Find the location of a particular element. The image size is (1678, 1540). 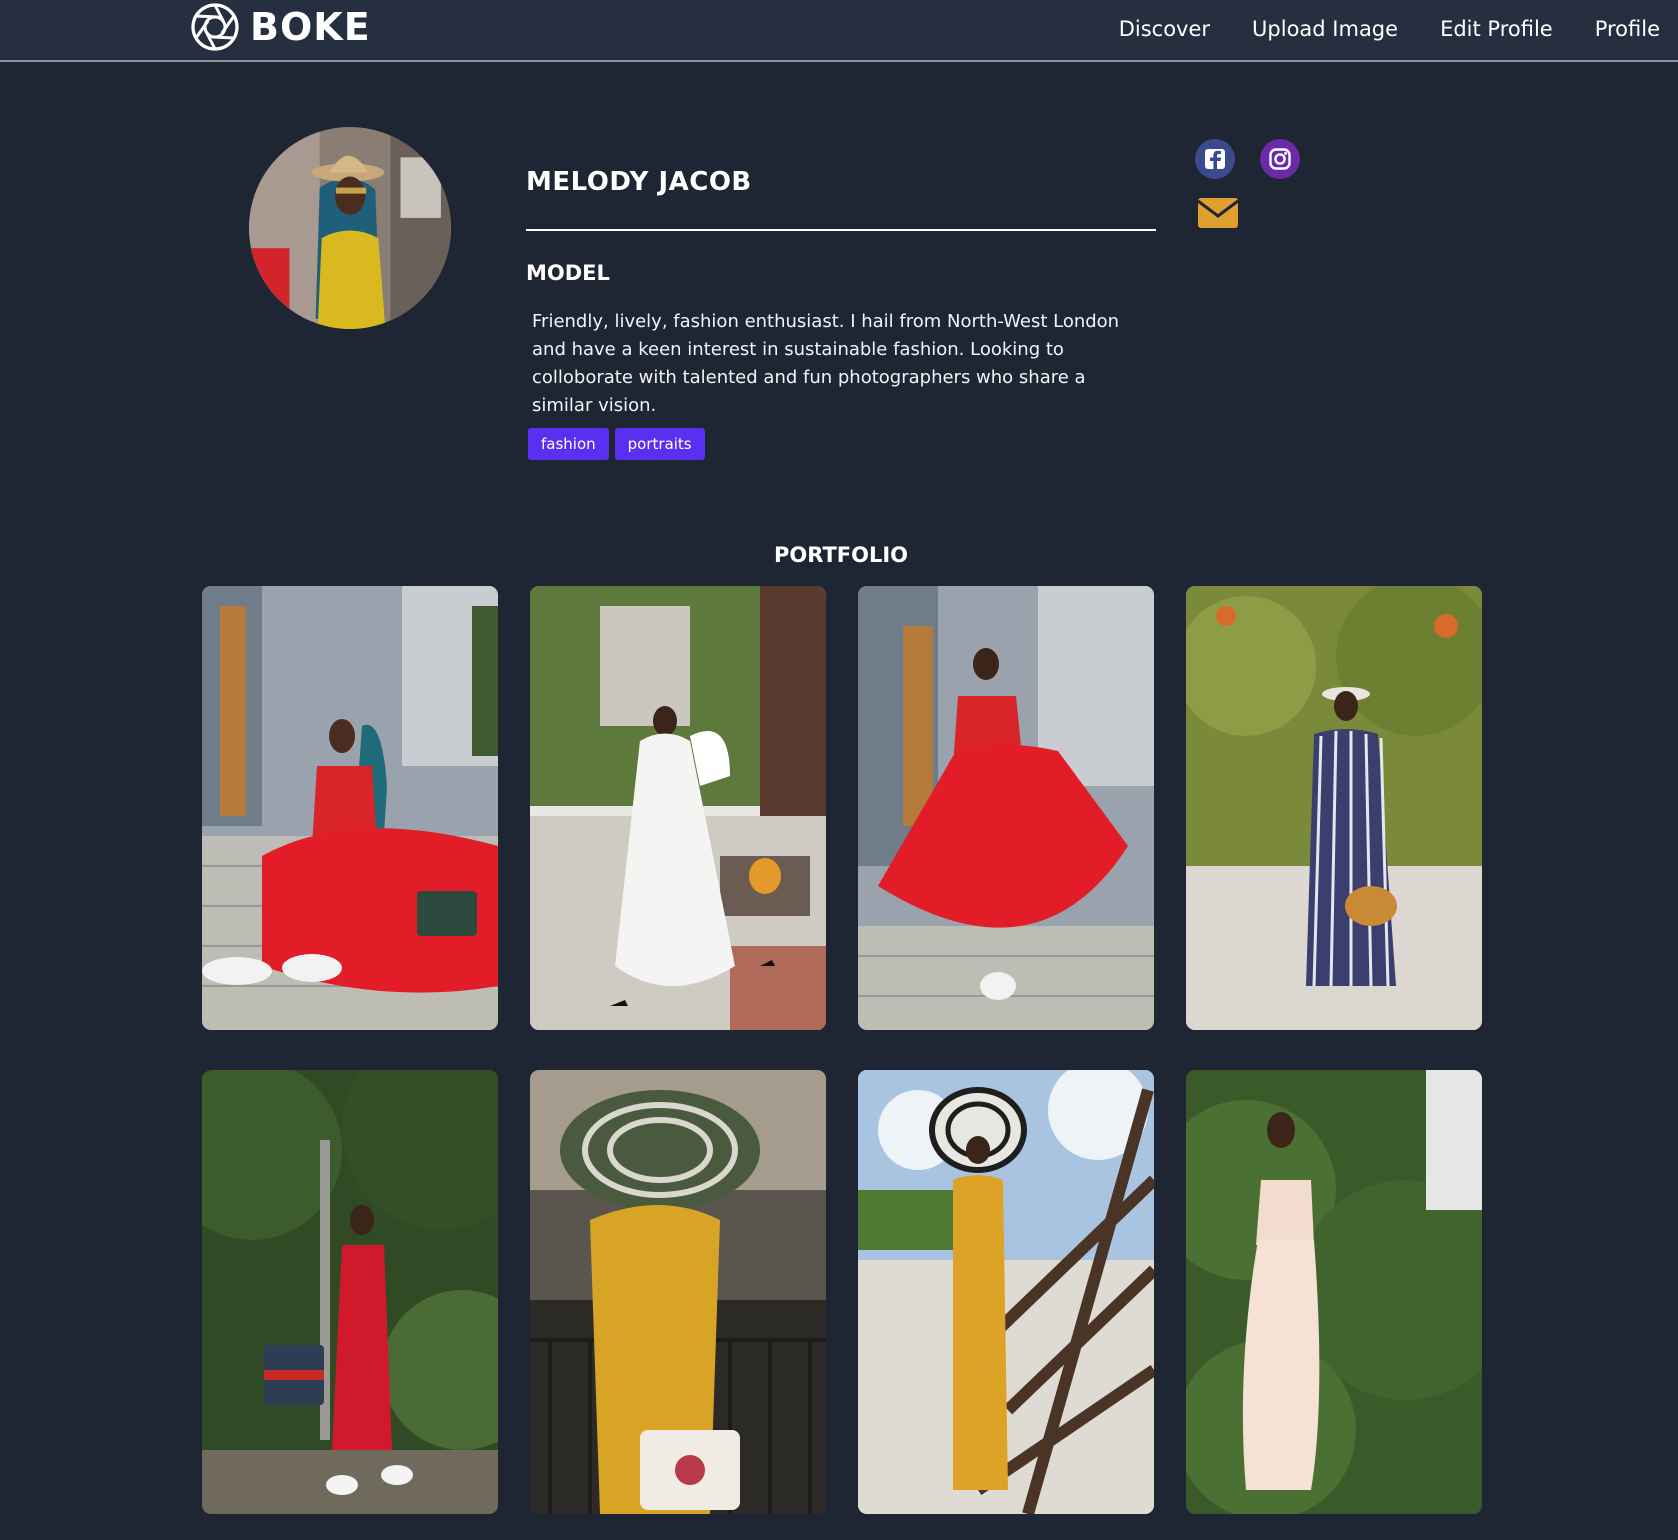

portfolio-title: PORTFOLIO is located at coordinates (841, 555).